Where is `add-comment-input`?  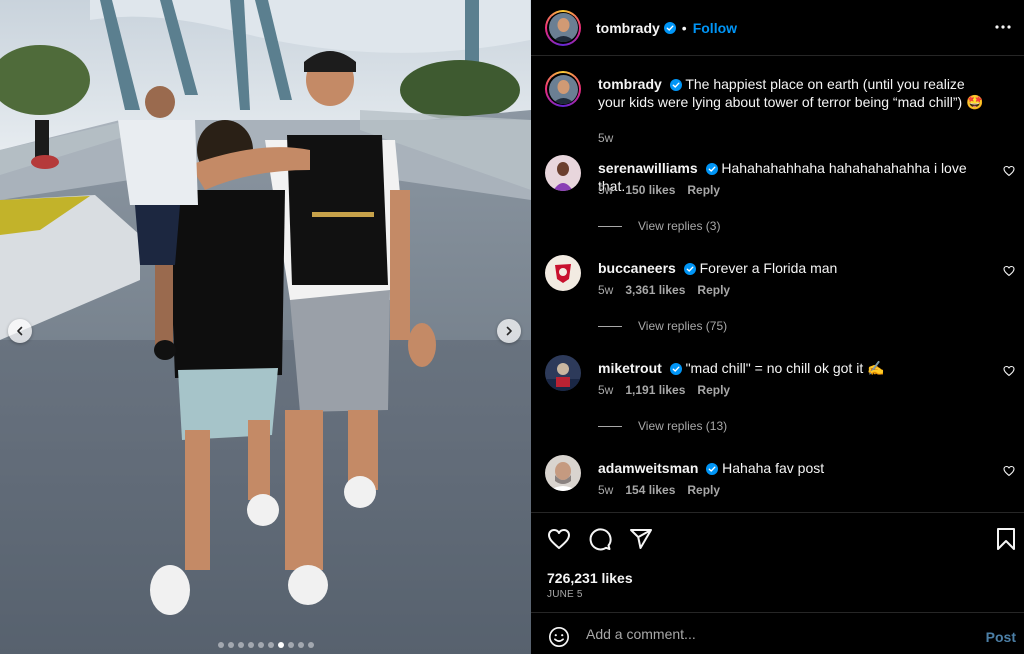 add-comment-input is located at coordinates (776, 634).